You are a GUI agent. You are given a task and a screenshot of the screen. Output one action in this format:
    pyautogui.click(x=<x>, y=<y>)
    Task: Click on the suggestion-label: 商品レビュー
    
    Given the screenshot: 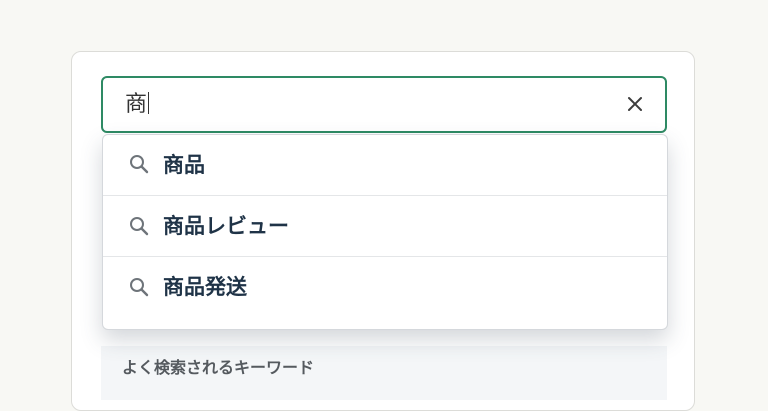 What is the action you would take?
    pyautogui.click(x=226, y=226)
    